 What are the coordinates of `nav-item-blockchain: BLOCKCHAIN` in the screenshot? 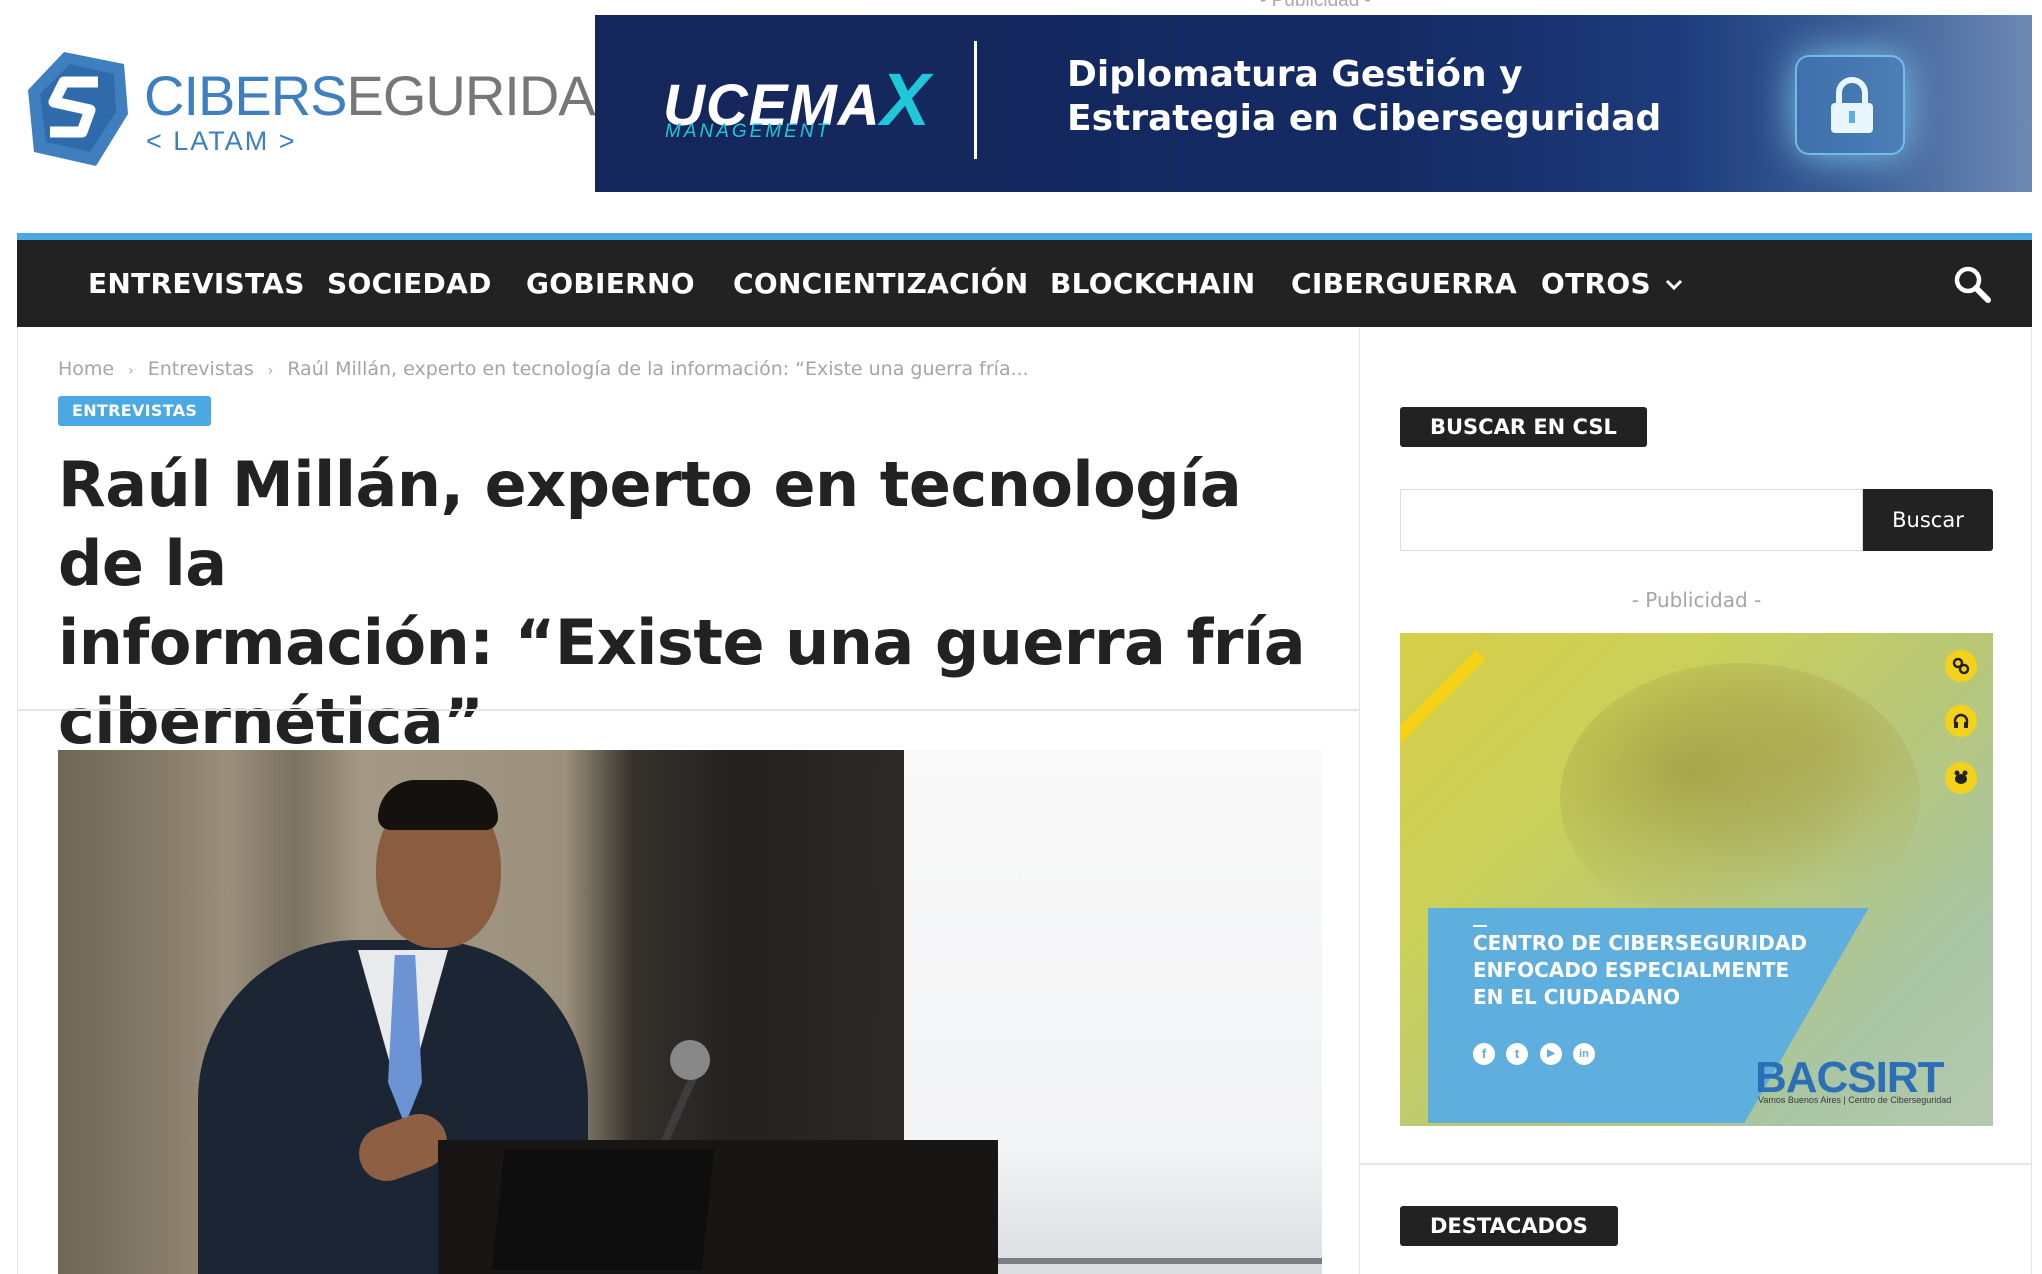 It's located at (1152, 283).